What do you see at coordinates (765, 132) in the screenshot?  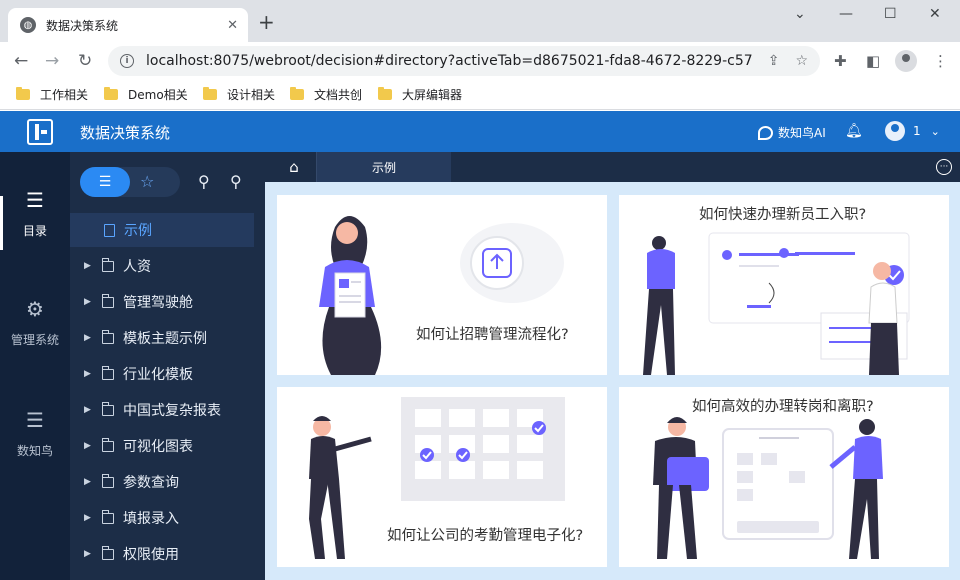 I see `bird-icon` at bounding box center [765, 132].